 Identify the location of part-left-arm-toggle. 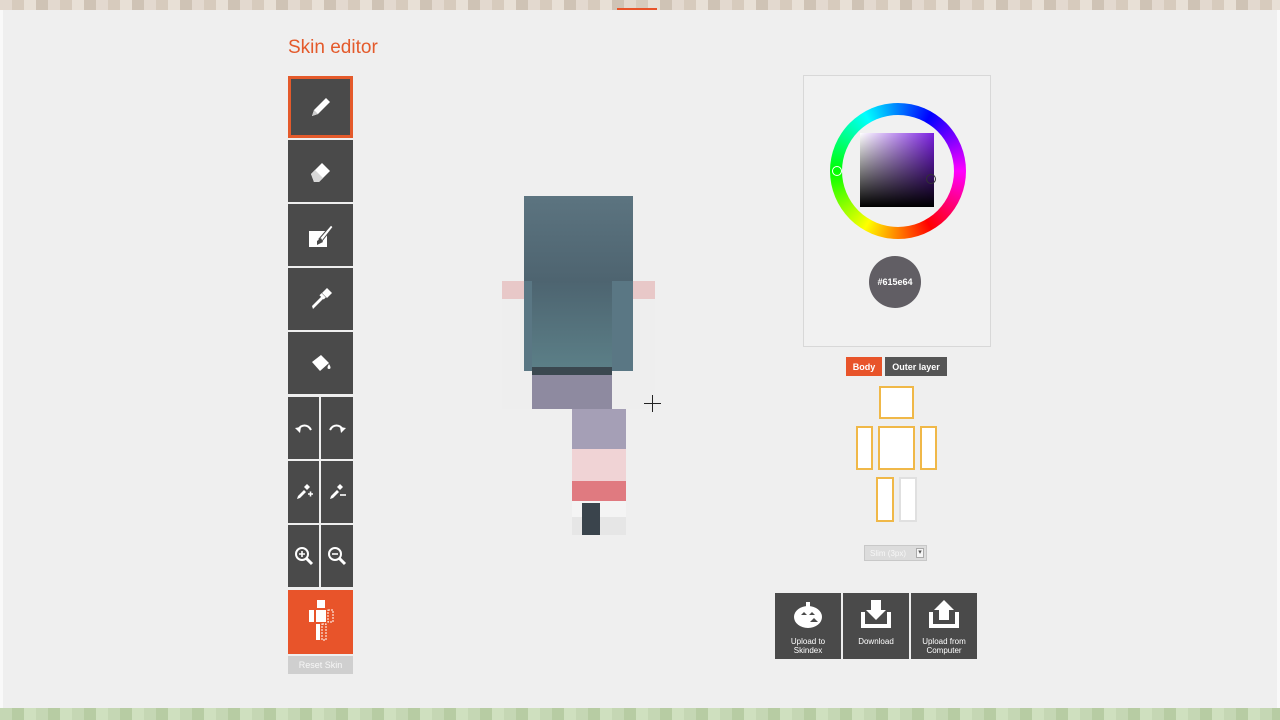
(928, 448).